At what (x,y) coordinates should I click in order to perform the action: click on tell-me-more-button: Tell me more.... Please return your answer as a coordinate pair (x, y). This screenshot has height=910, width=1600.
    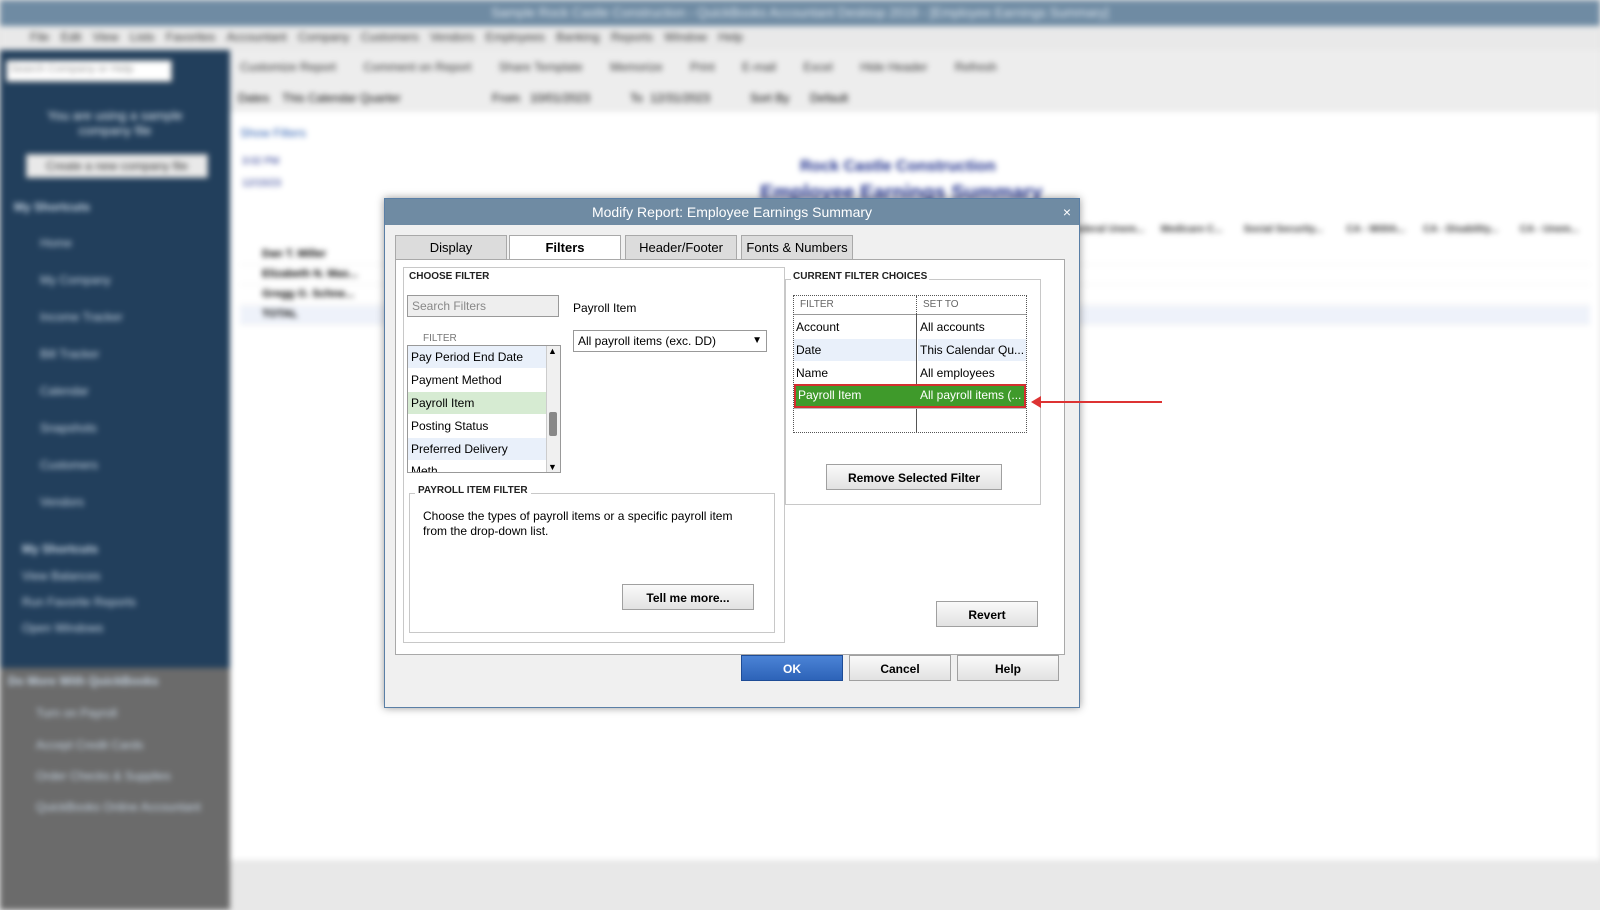
    Looking at the image, I should click on (688, 597).